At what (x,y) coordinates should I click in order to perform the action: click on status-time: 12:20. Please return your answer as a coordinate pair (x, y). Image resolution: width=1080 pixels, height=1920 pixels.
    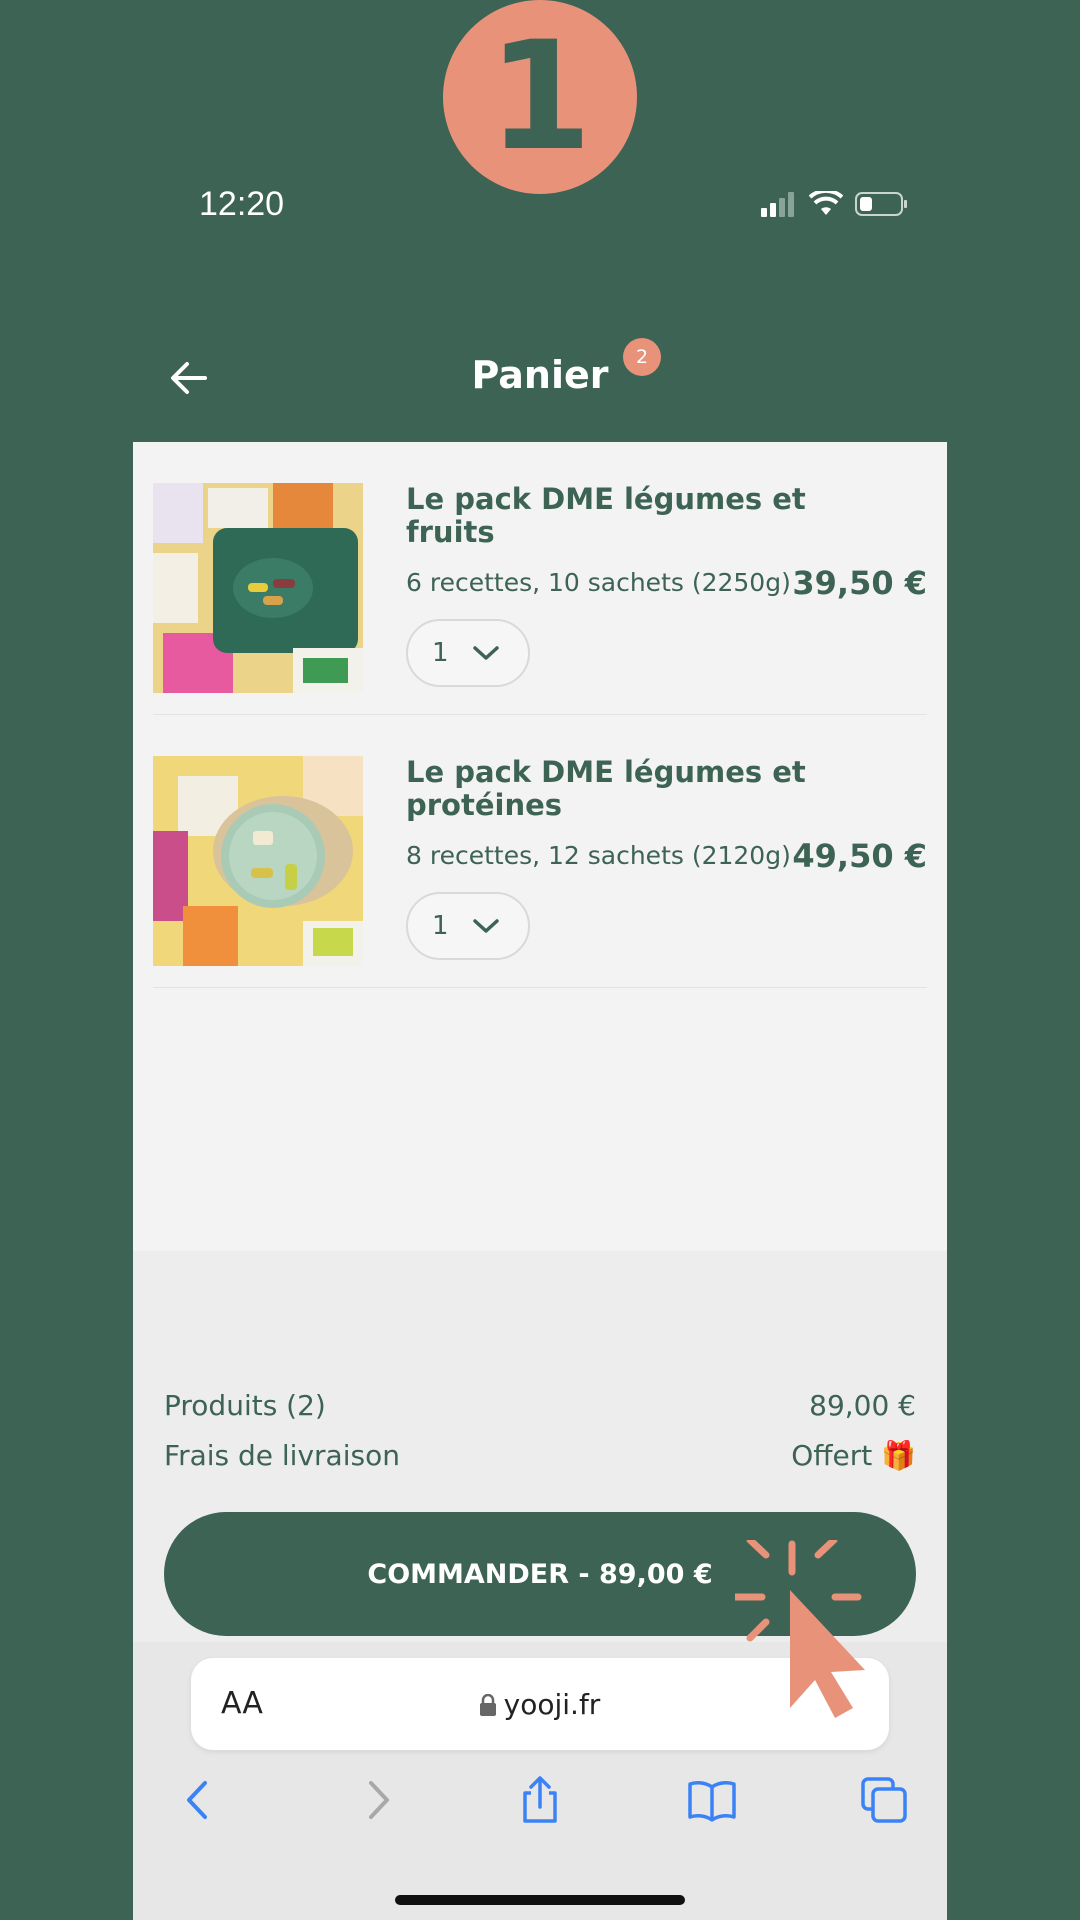
    Looking at the image, I should click on (242, 204).